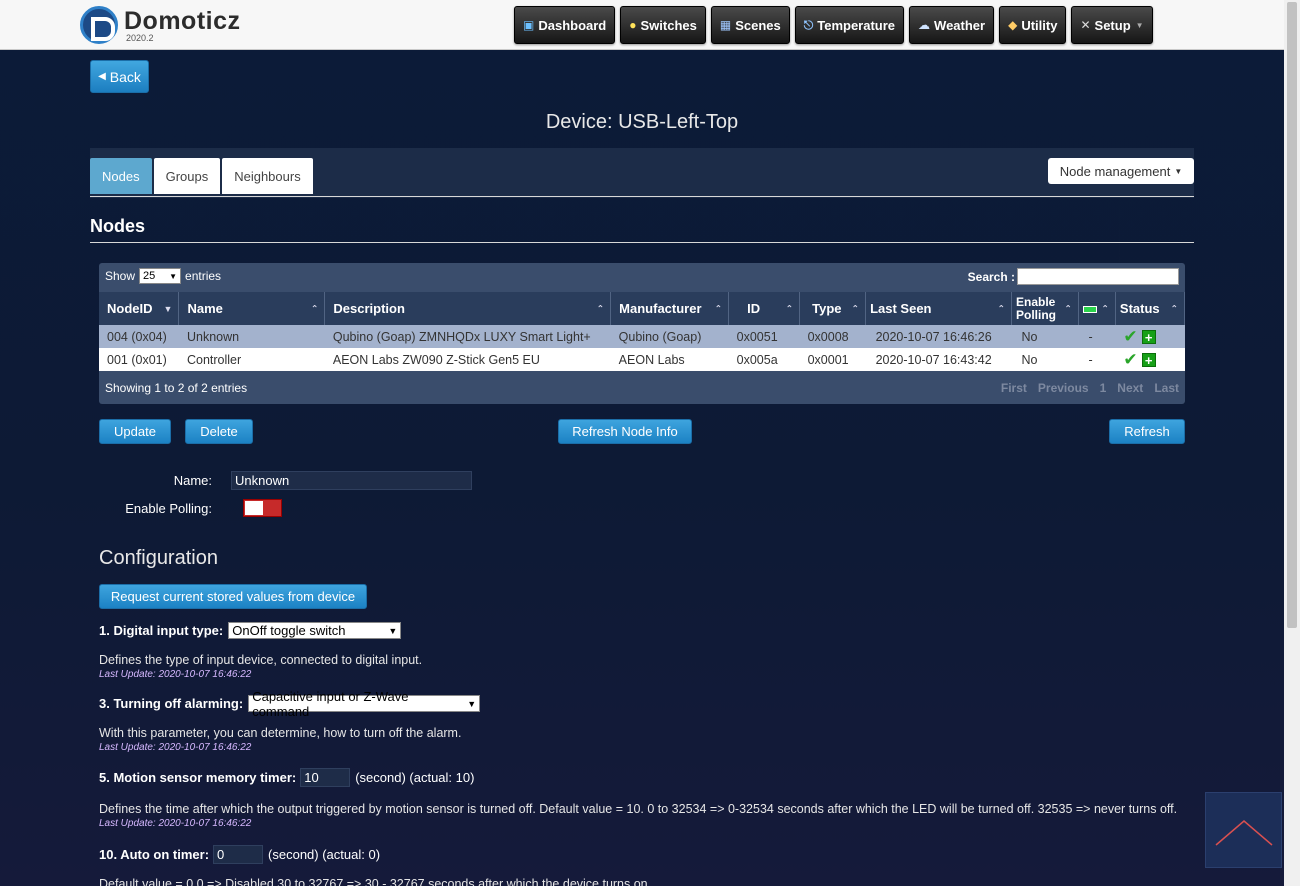  I want to click on nav-temperature: ⎋ Temperature, so click(849, 25).